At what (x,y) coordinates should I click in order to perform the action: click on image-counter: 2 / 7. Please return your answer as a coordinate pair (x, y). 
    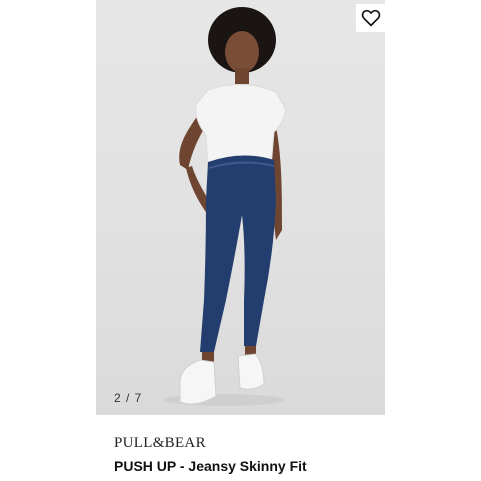
    Looking at the image, I should click on (128, 398).